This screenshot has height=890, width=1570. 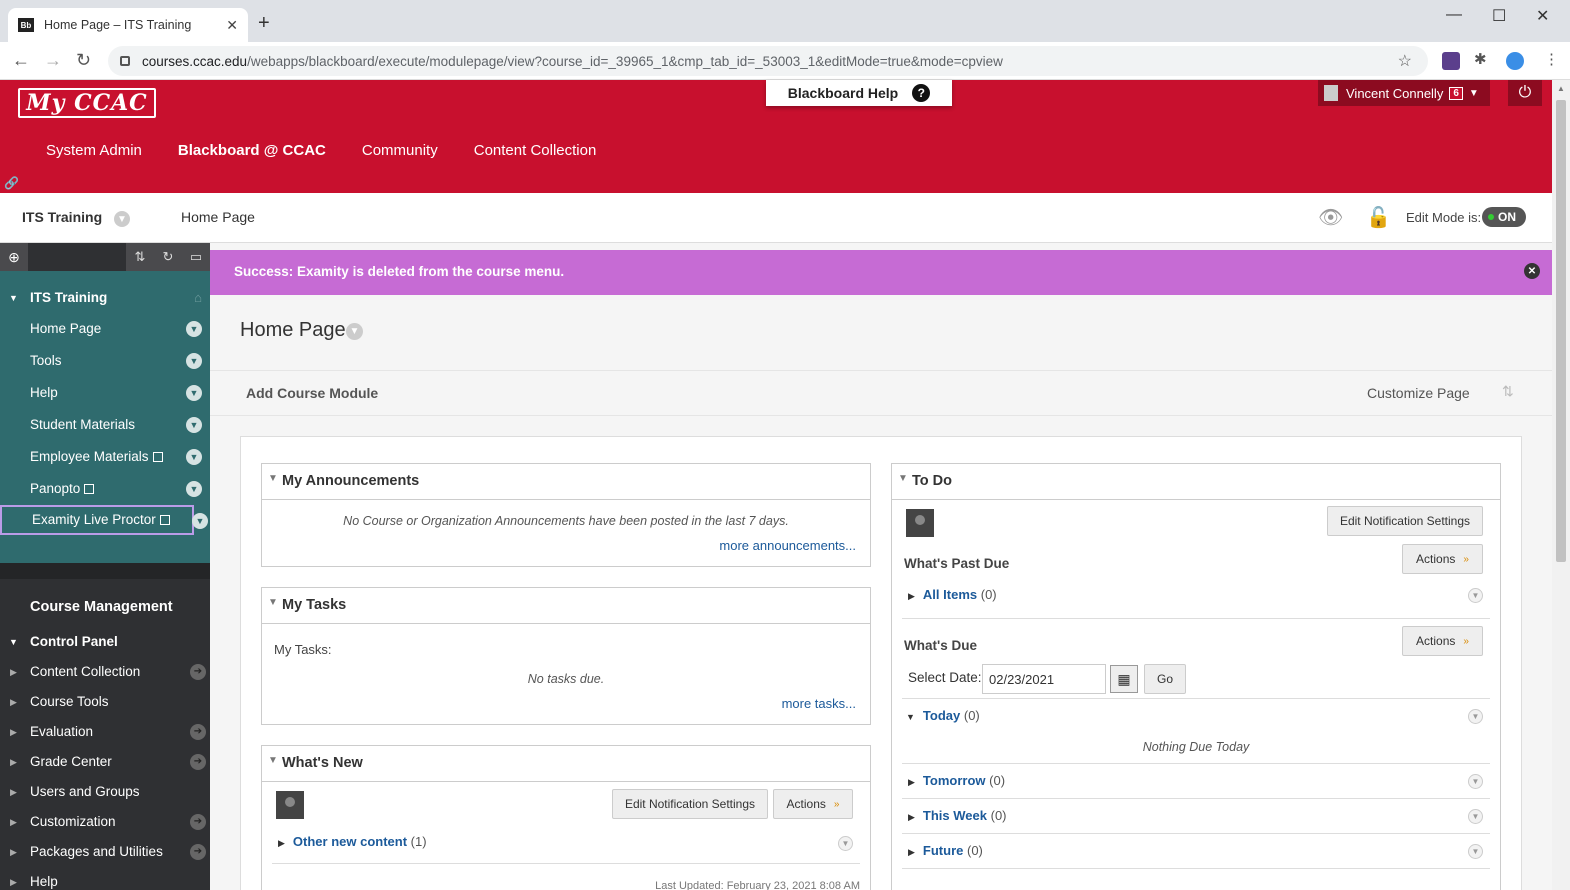 I want to click on sidebar-item-help: Help ▼, so click(x=105, y=393).